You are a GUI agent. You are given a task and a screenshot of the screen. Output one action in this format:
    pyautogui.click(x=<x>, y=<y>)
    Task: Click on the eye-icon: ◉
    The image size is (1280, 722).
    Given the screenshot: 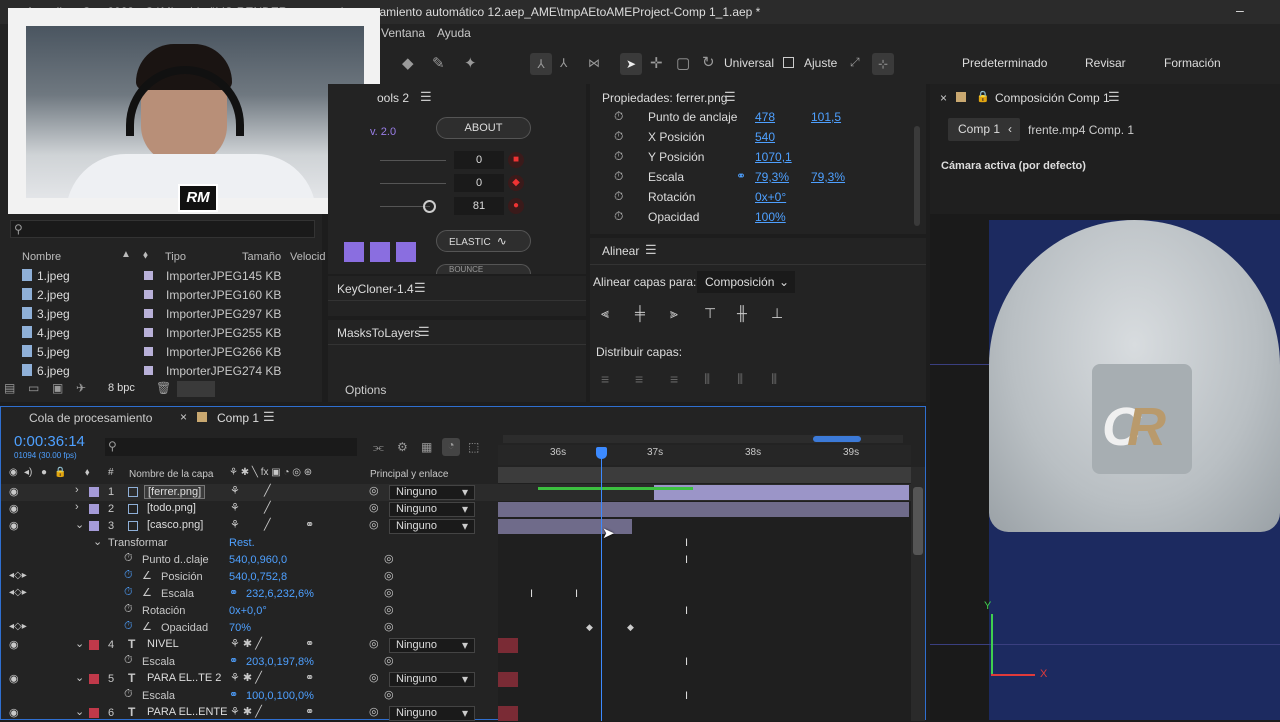 What is the action you would take?
    pyautogui.click(x=14, y=508)
    